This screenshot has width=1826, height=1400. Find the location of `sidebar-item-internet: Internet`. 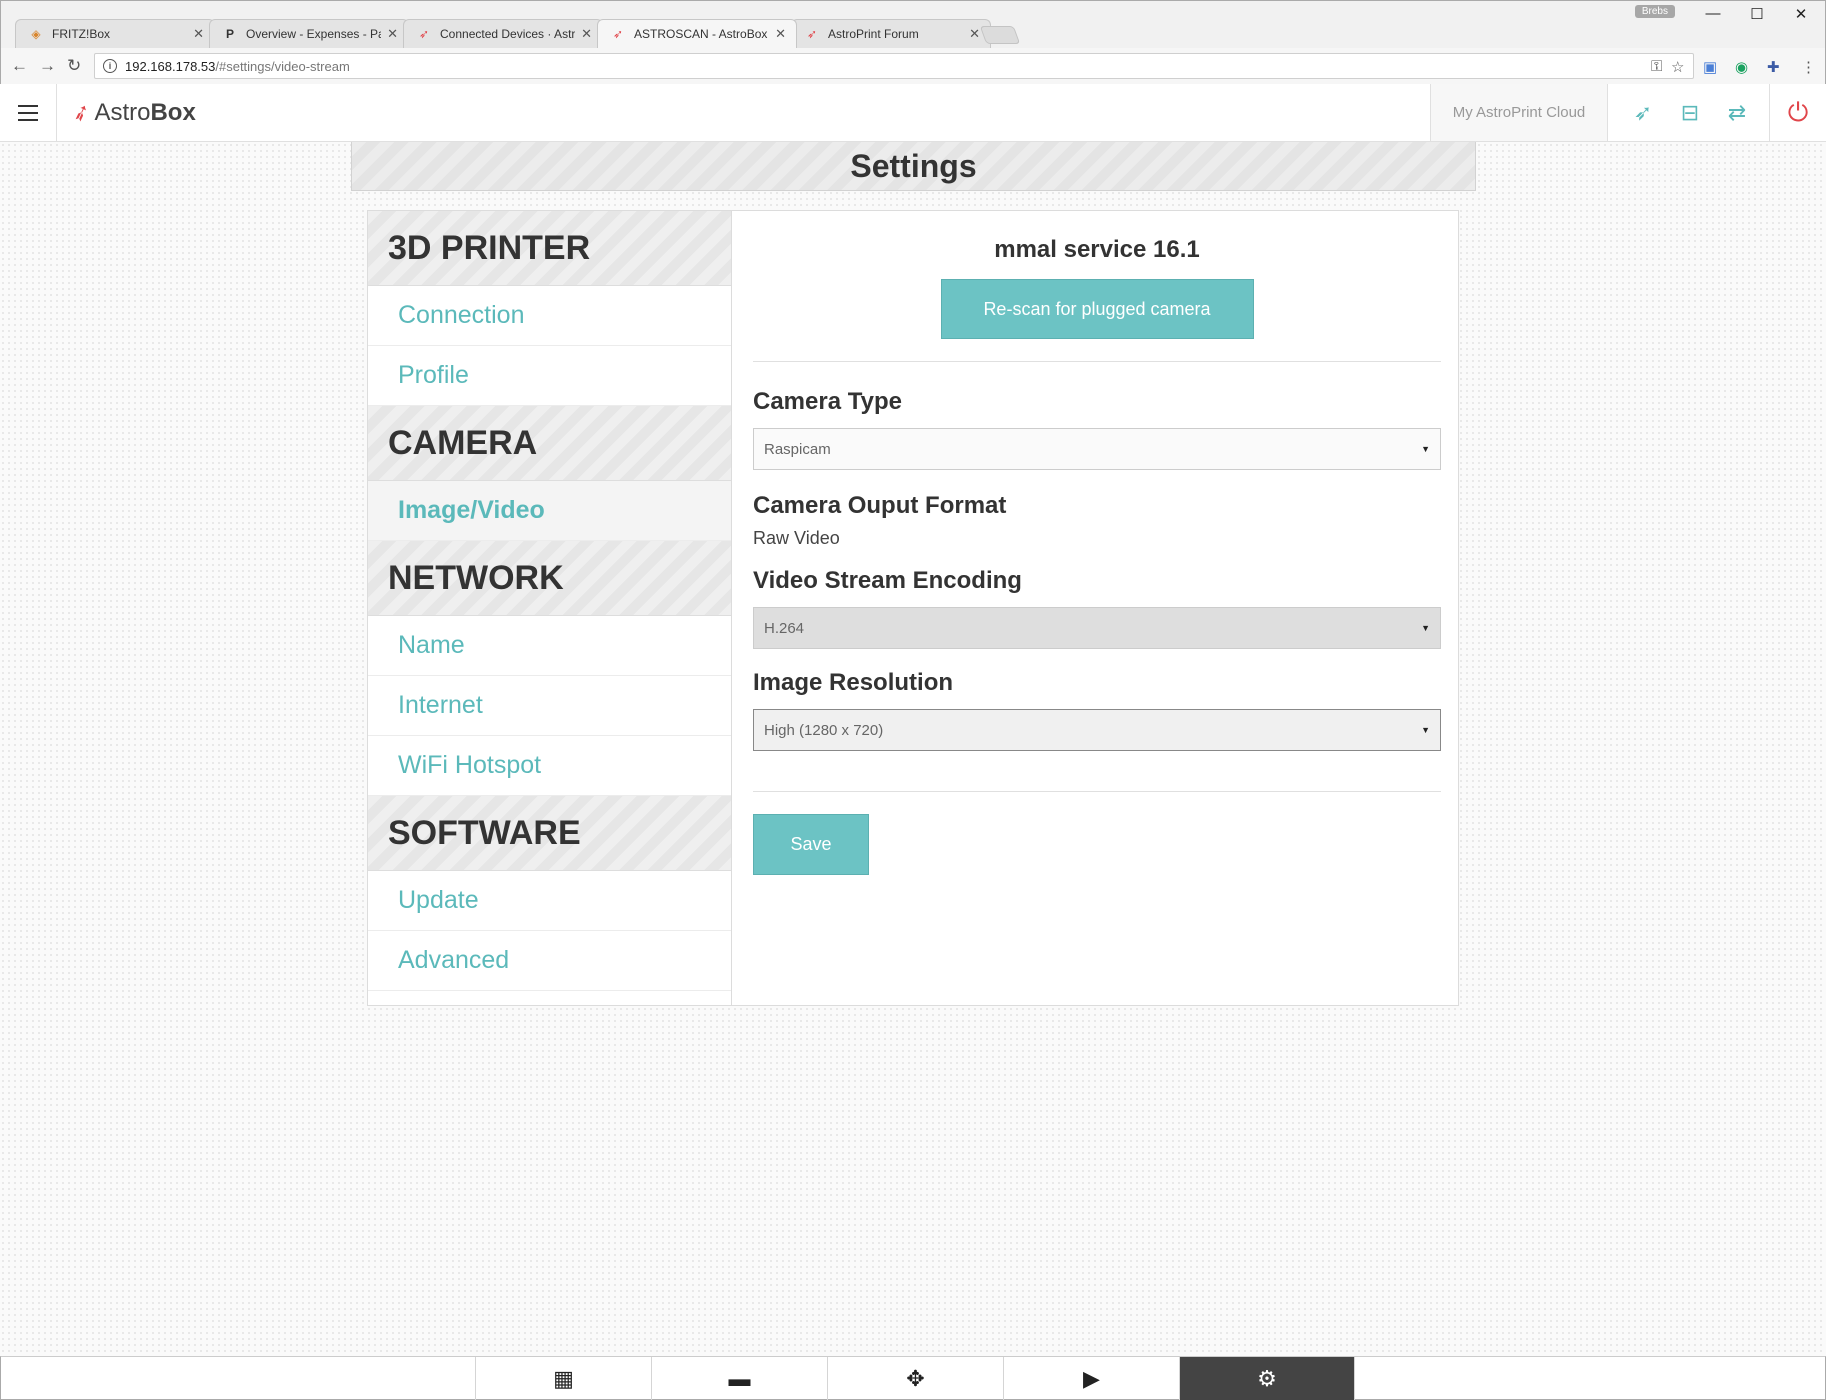

sidebar-item-internet: Internet is located at coordinates (549, 706).